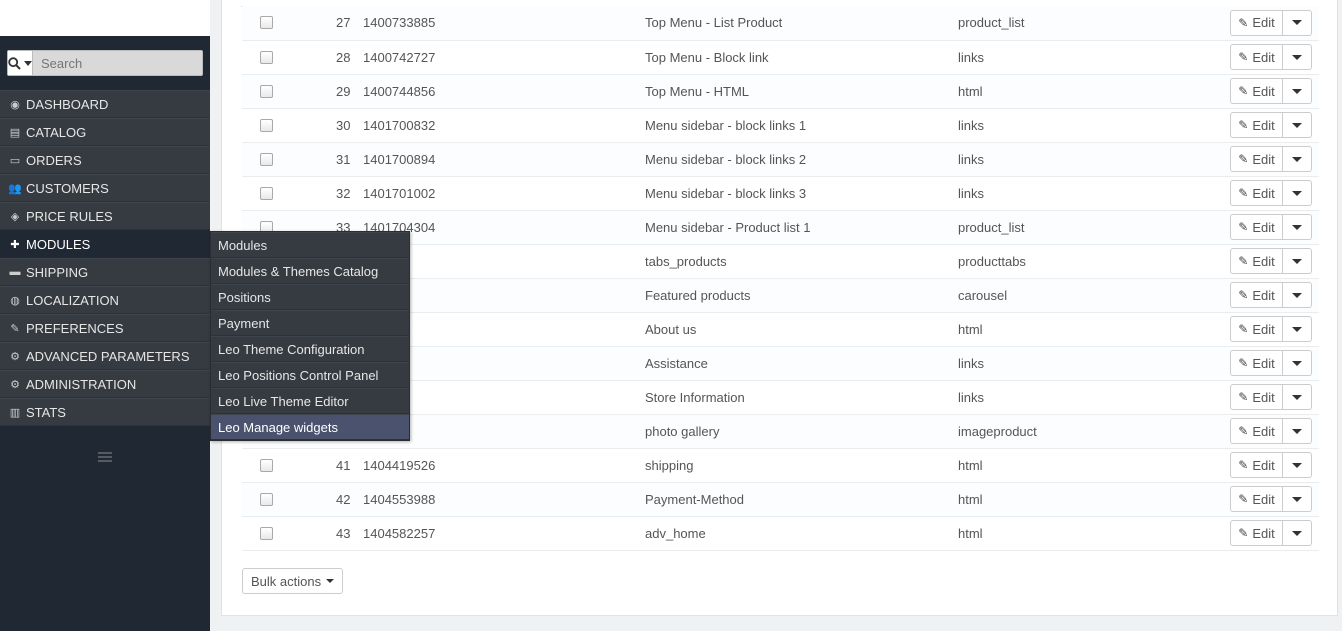  What do you see at coordinates (694, 499) in the screenshot?
I see `cell-title: Payment-Method` at bounding box center [694, 499].